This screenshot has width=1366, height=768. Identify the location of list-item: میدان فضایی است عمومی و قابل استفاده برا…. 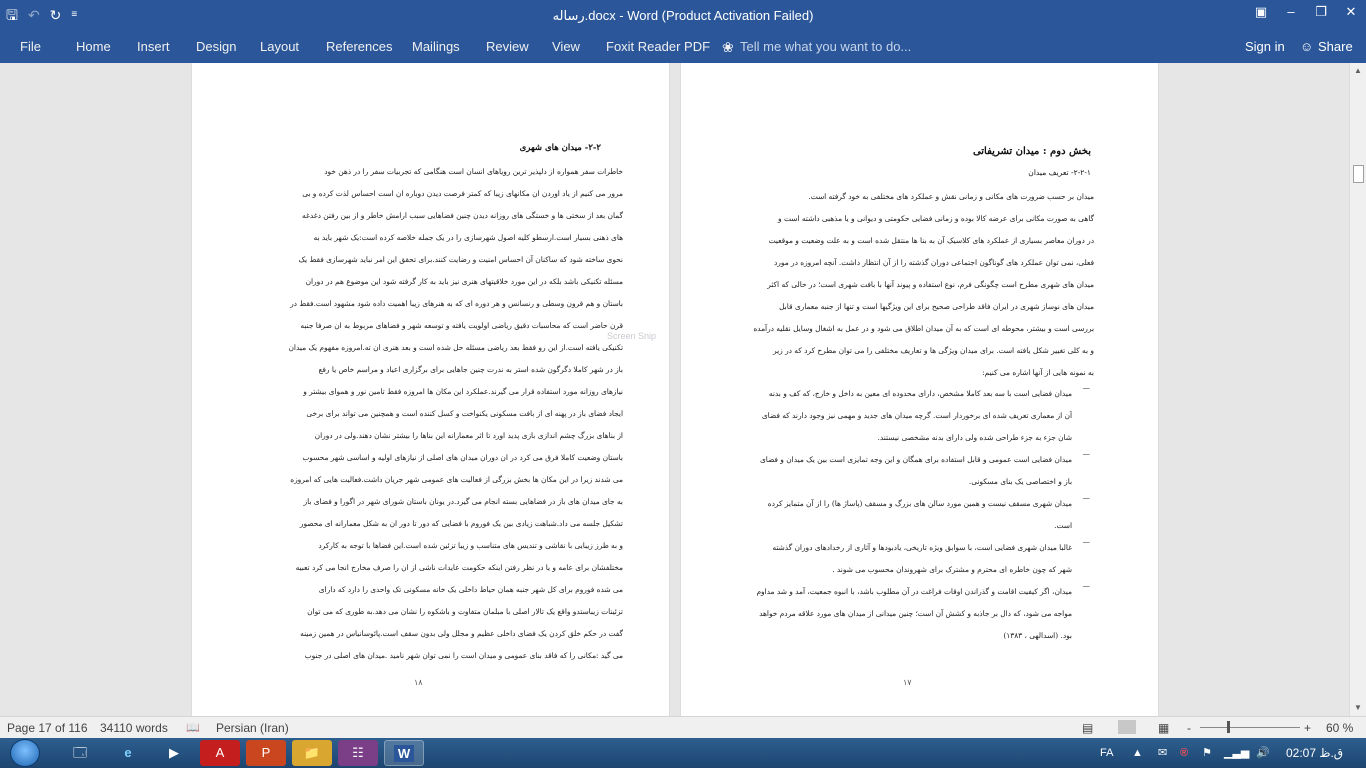
(896, 471).